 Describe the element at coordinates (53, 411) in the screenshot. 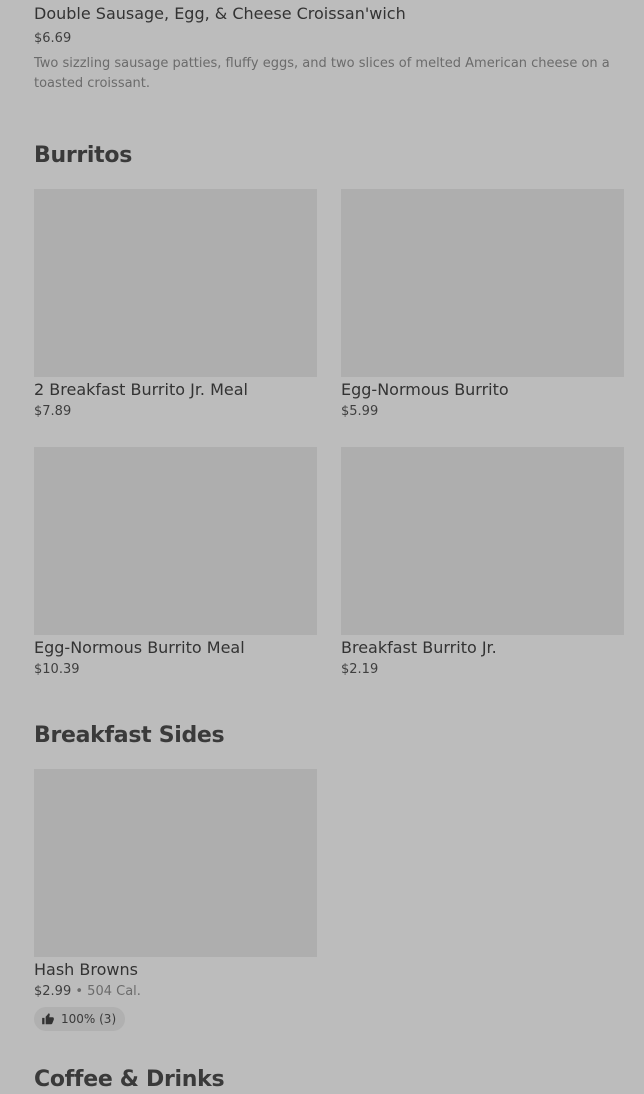

I see `item-price: $7.89` at that location.